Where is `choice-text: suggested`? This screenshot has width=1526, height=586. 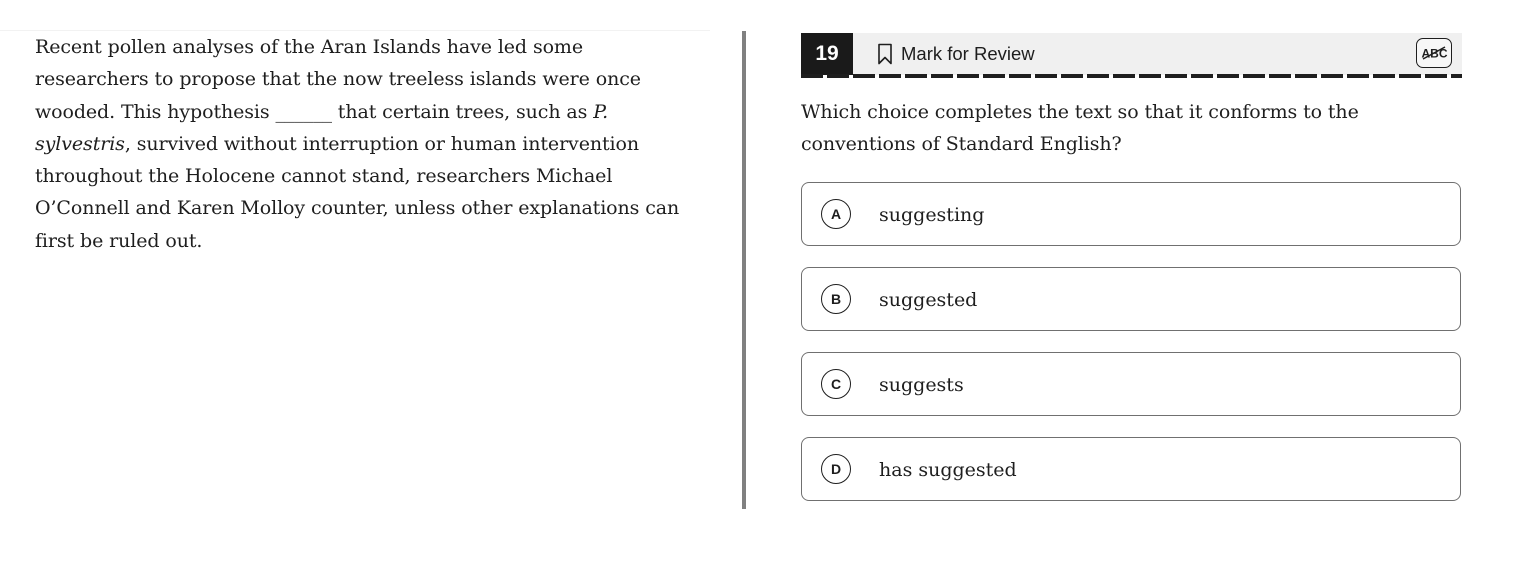 choice-text: suggested is located at coordinates (928, 300).